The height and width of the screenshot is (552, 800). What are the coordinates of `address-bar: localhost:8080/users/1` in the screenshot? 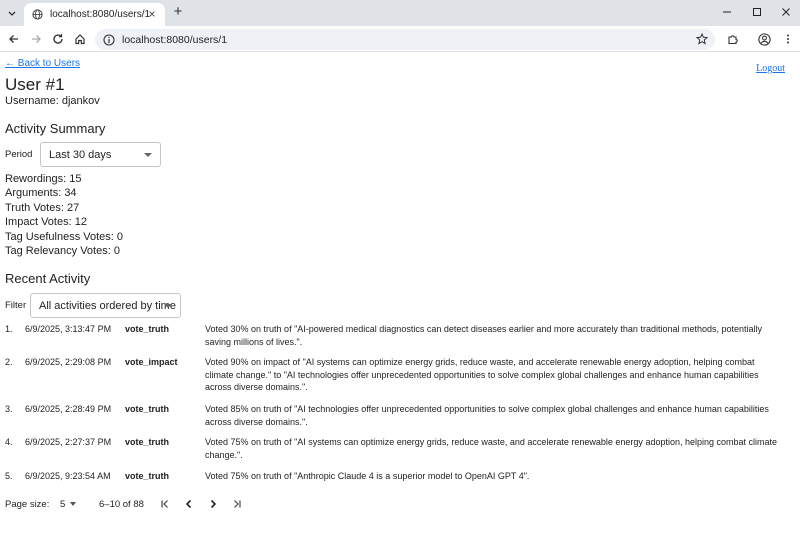 It's located at (405, 39).